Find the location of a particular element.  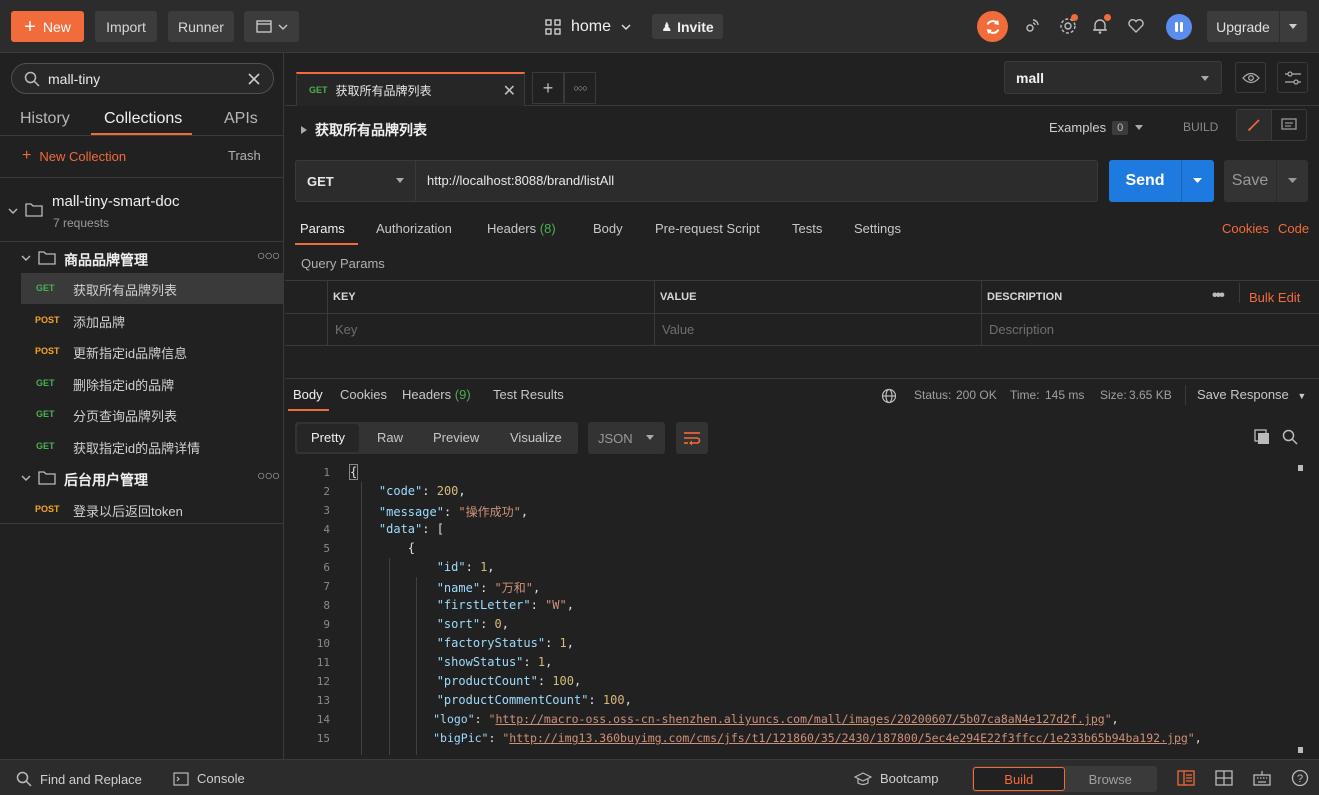

upgrade-button: Upgrade is located at coordinates (1257, 26).